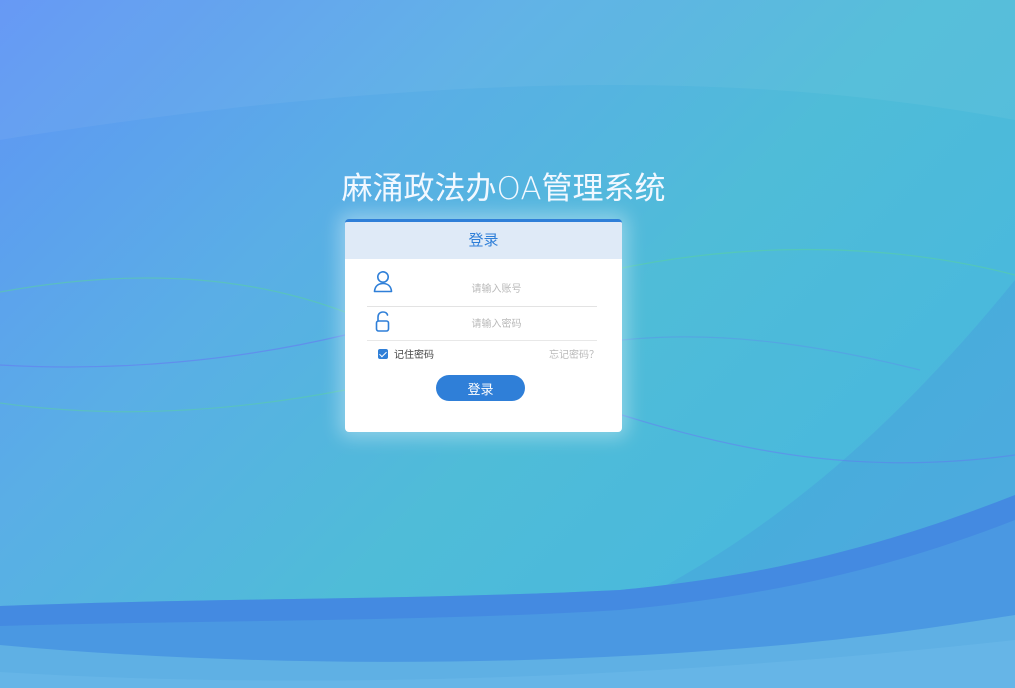 This screenshot has height=688, width=1015. What do you see at coordinates (496, 289) in the screenshot?
I see `username-input` at bounding box center [496, 289].